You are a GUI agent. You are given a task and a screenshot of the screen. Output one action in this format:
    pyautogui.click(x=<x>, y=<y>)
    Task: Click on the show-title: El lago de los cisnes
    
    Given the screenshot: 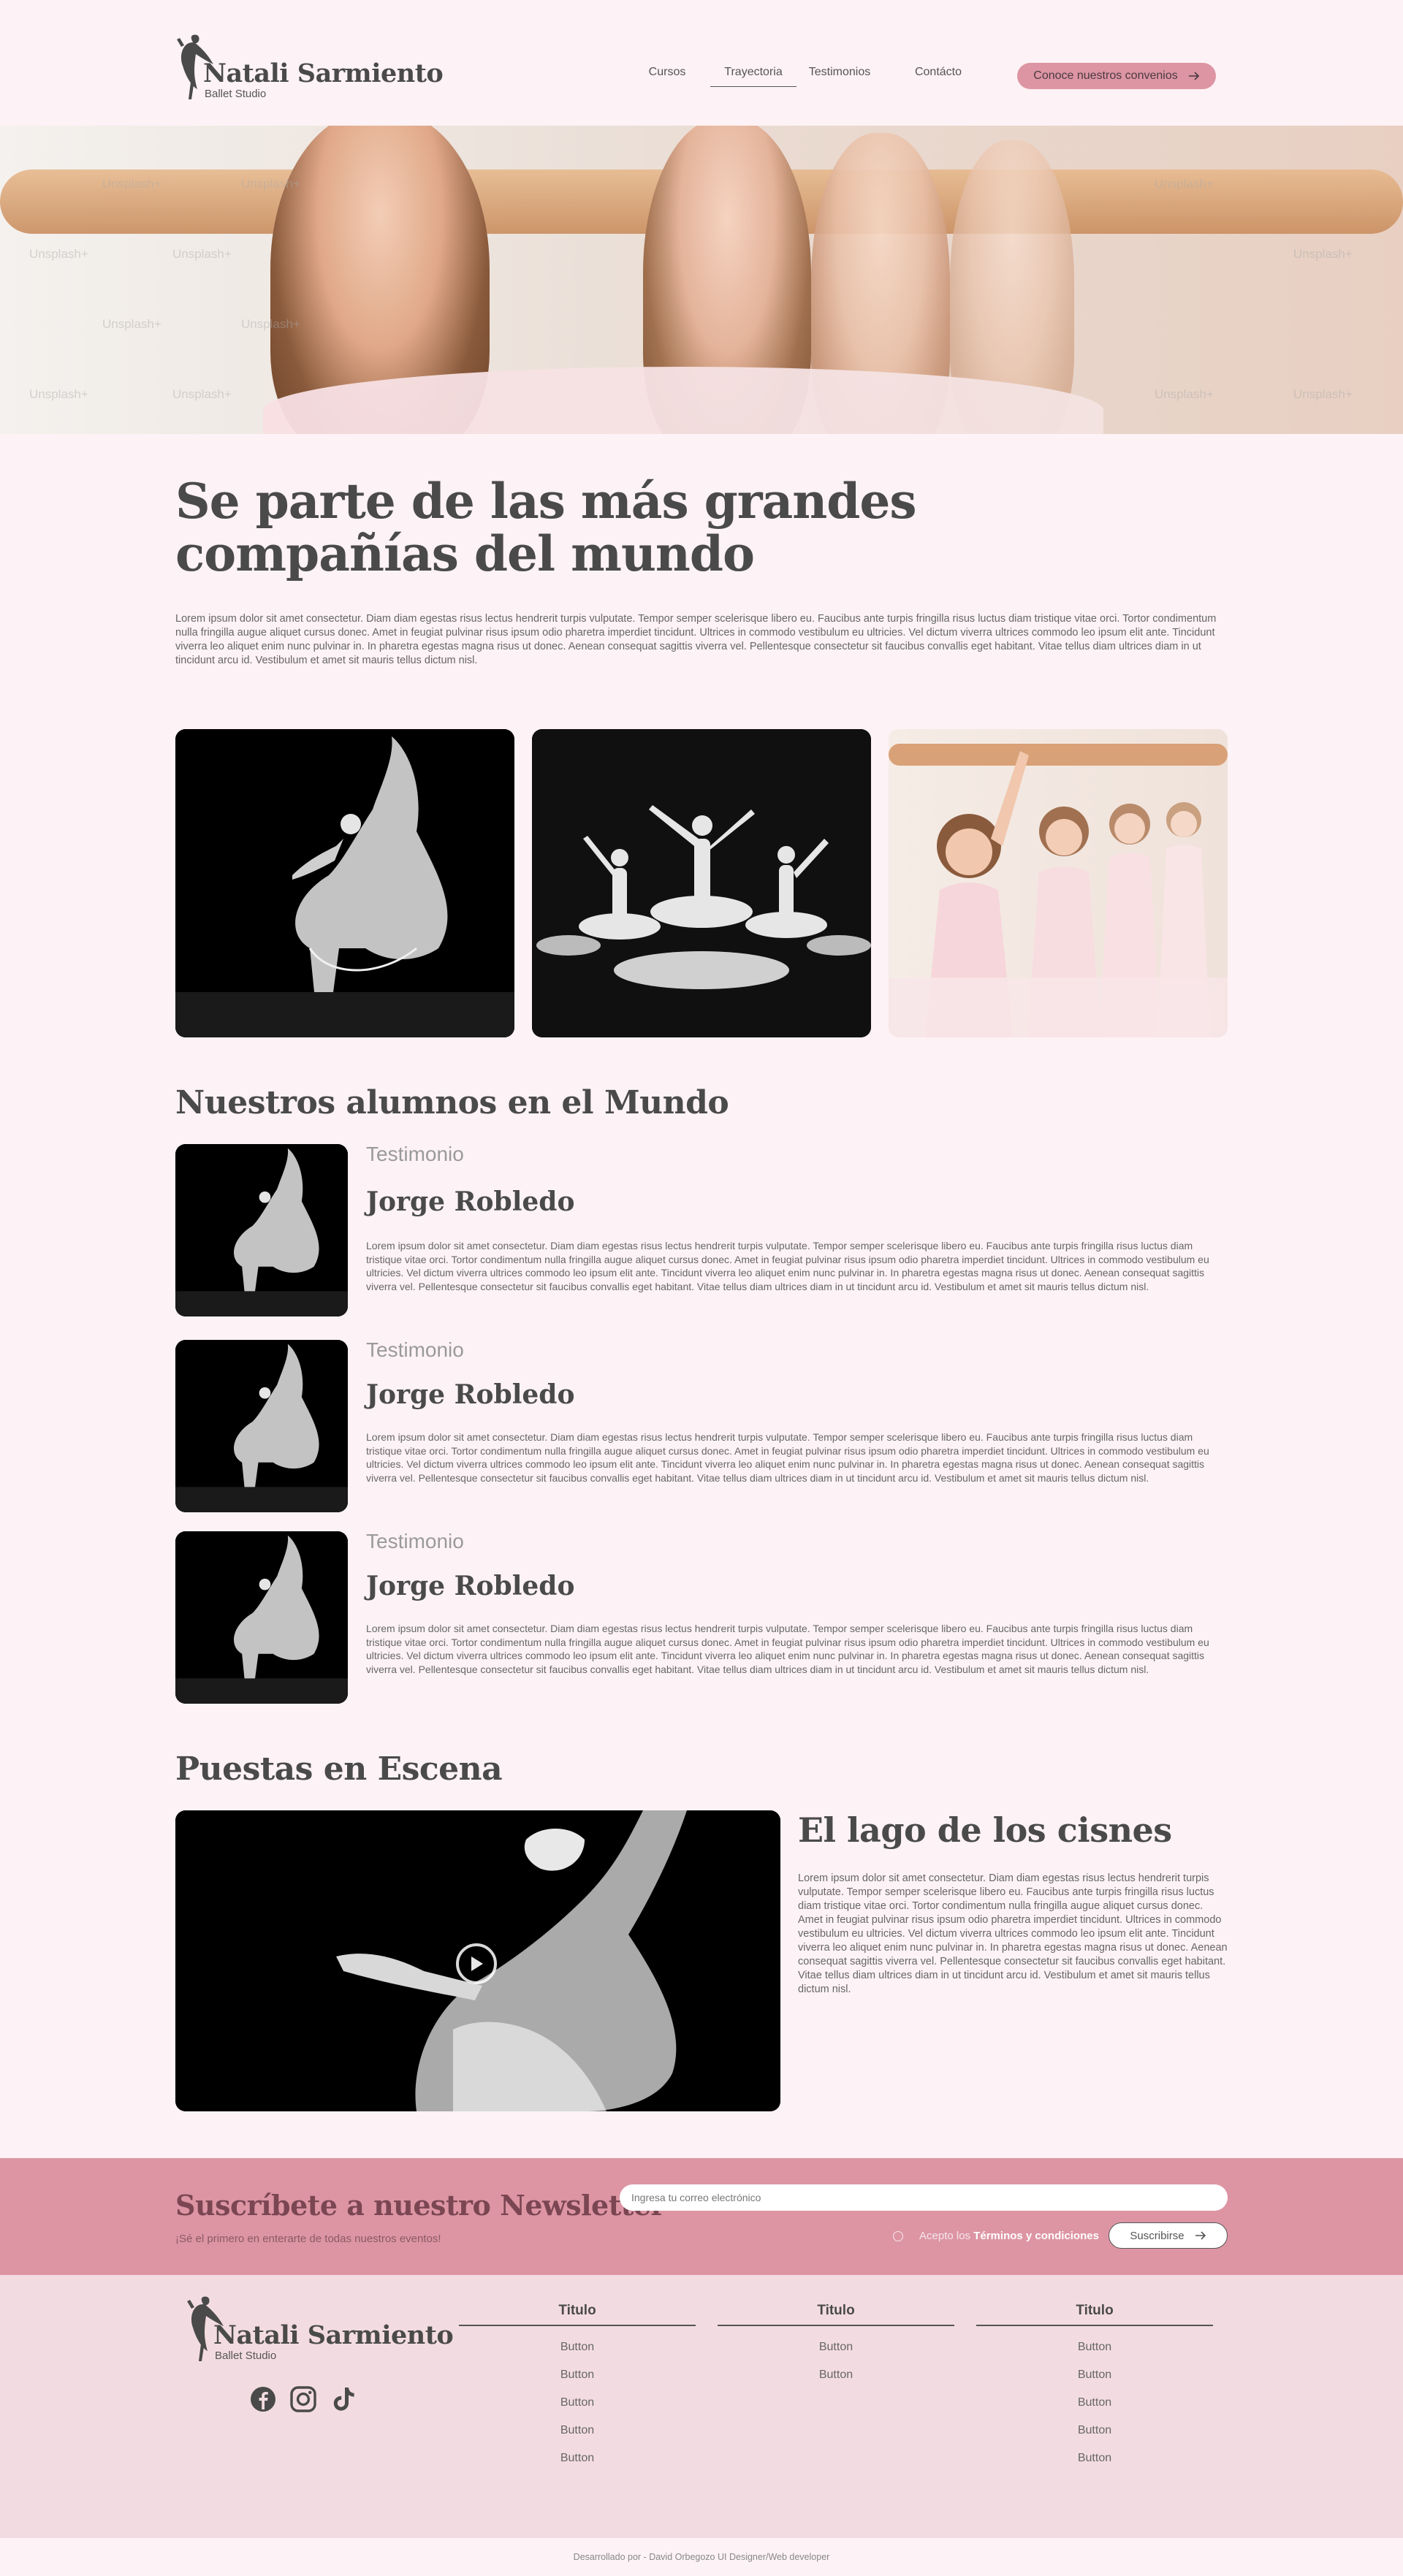 What is the action you would take?
    pyautogui.click(x=985, y=1830)
    